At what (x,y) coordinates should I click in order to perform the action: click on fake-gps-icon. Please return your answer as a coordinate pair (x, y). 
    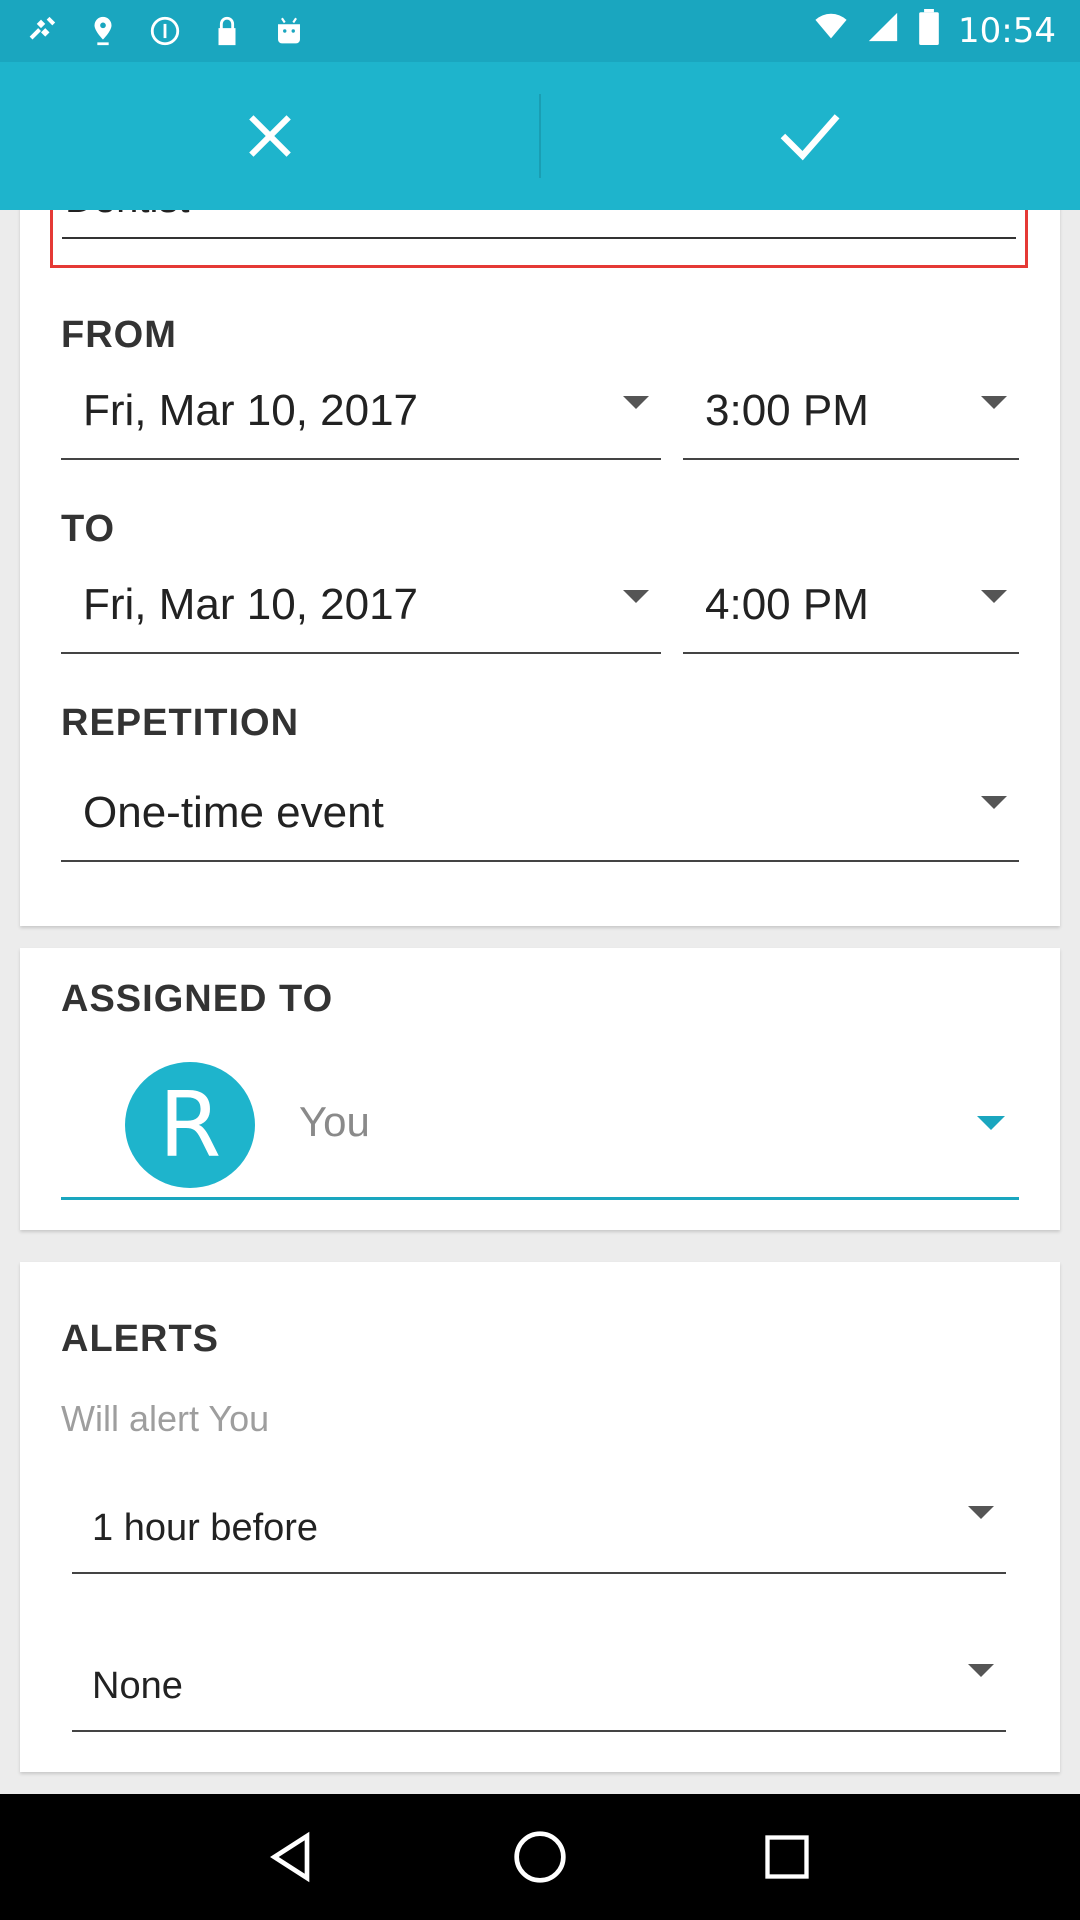
    Looking at the image, I should click on (41, 31).